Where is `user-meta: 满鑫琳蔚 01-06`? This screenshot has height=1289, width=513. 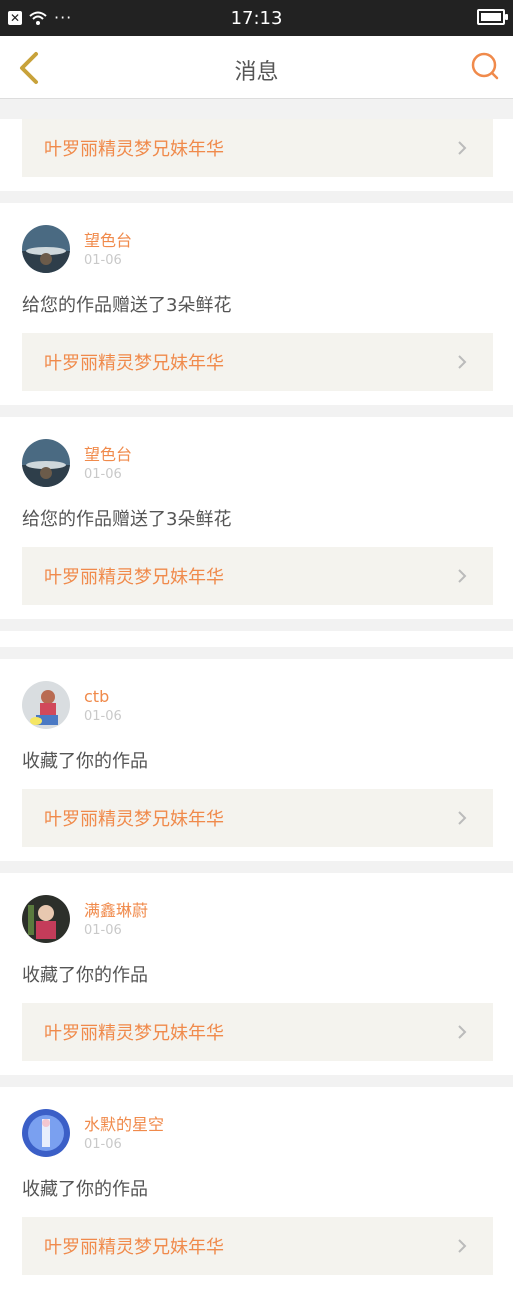 user-meta: 满鑫琳蔚 01-06 is located at coordinates (116, 919).